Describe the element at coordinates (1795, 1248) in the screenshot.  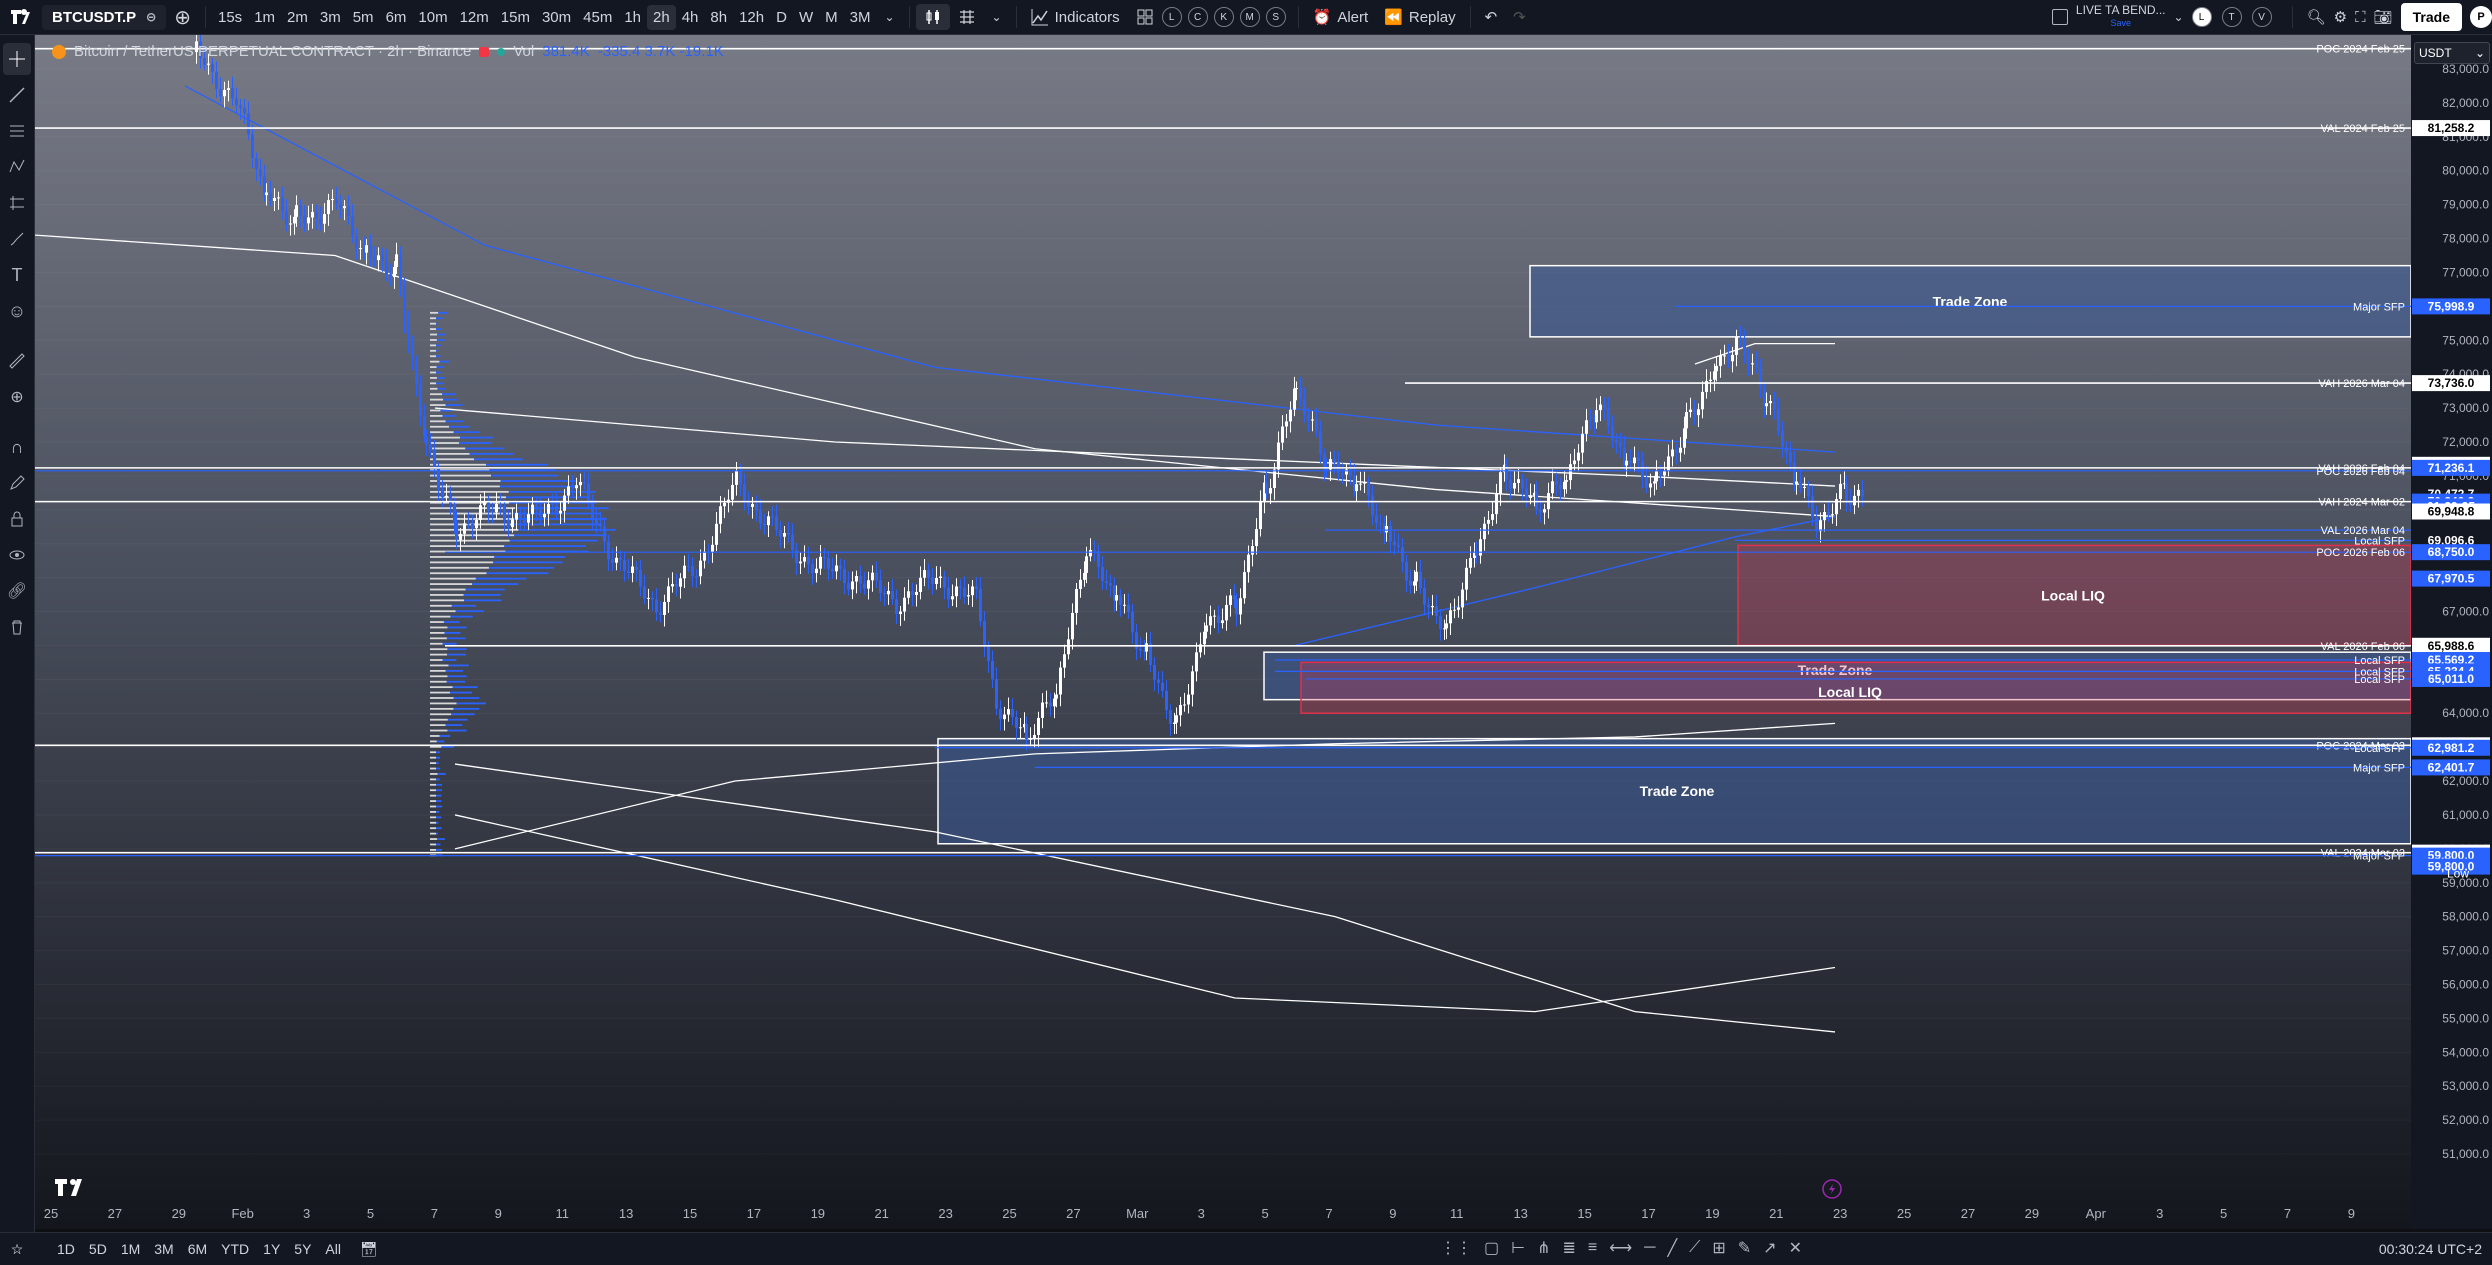
I see `cross-tool-icon: ✕` at that location.